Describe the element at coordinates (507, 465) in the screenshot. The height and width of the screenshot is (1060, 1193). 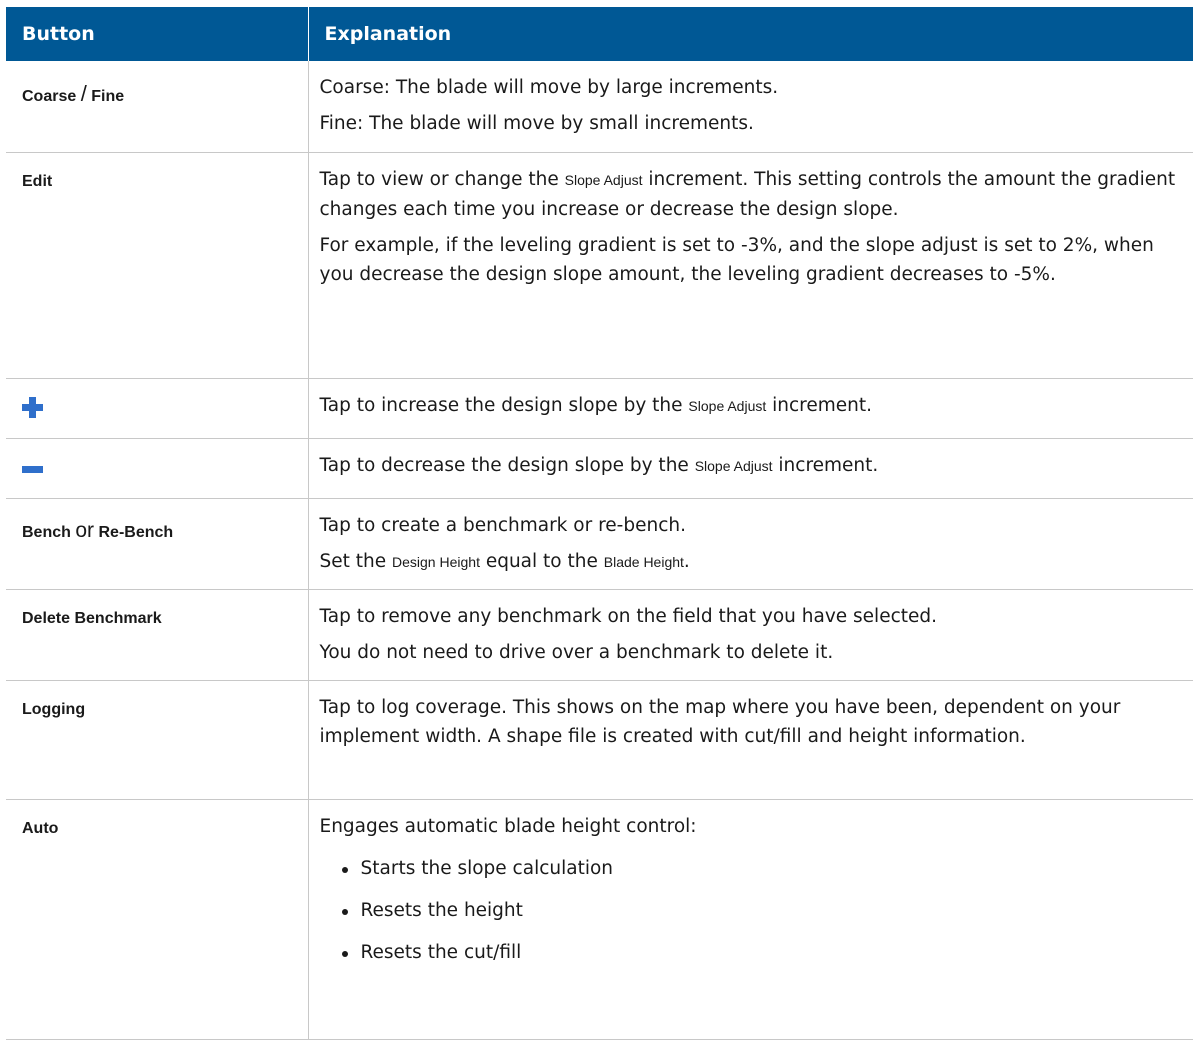
I see `text-run: Tap to decrease the design slope by the` at that location.